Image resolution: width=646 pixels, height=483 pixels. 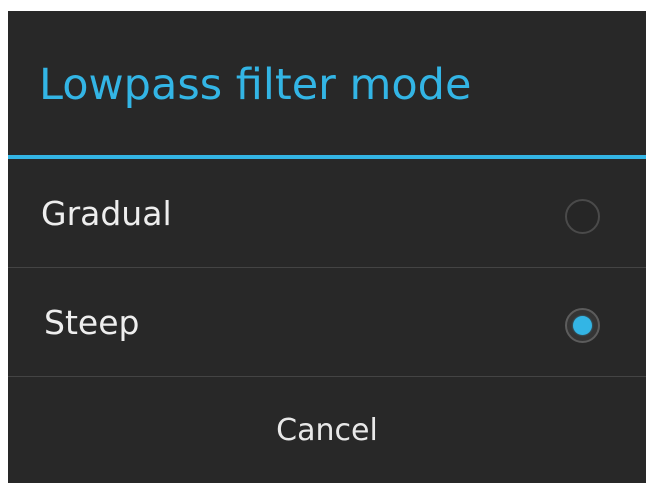 What do you see at coordinates (106, 213) in the screenshot?
I see `option-gradual-label: Gradual` at bounding box center [106, 213].